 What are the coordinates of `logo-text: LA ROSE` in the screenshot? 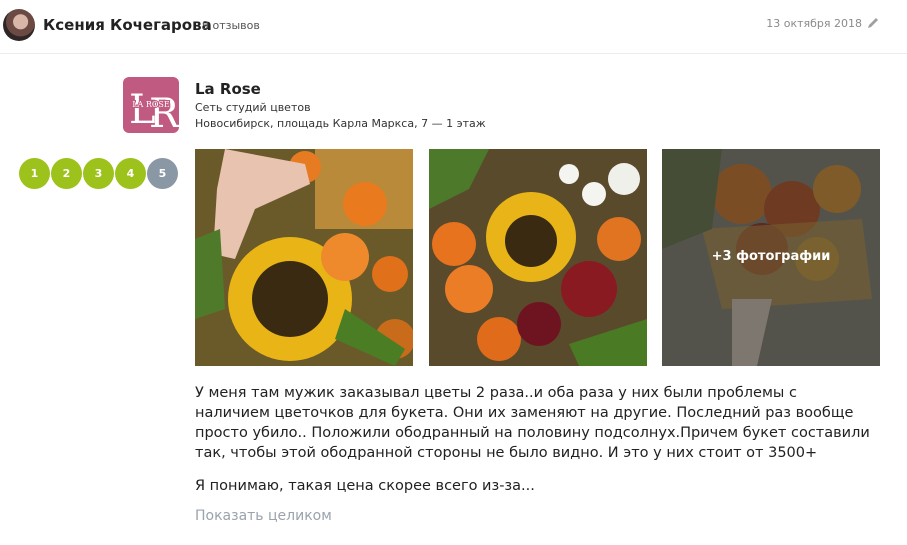 It's located at (151, 104).